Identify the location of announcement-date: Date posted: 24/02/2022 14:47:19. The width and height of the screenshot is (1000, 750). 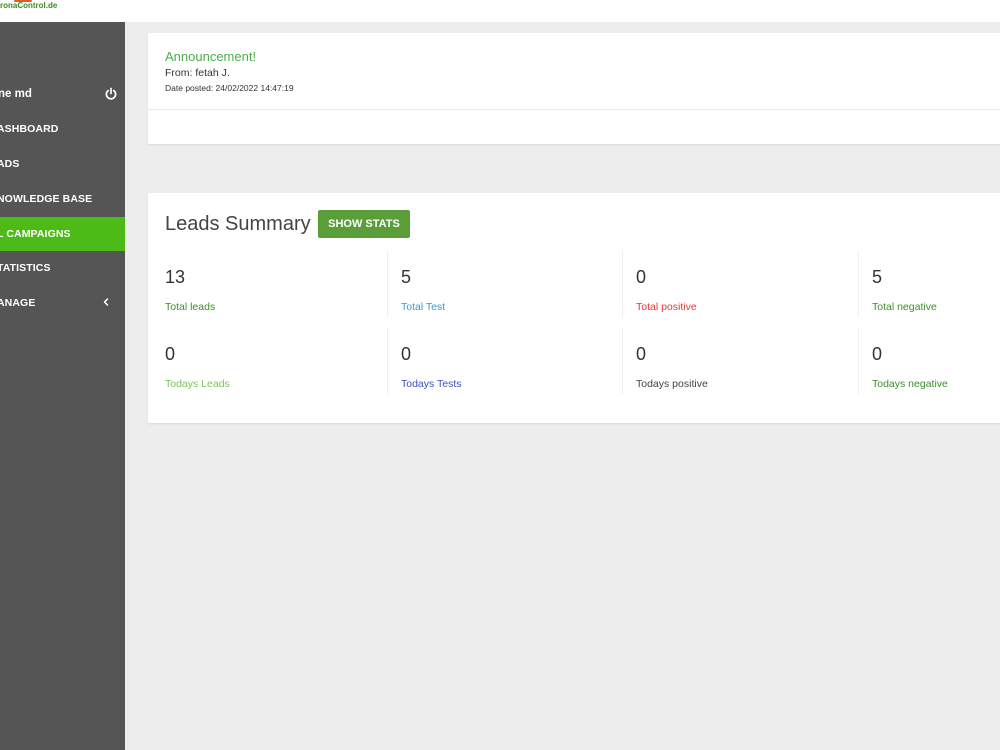
(229, 88).